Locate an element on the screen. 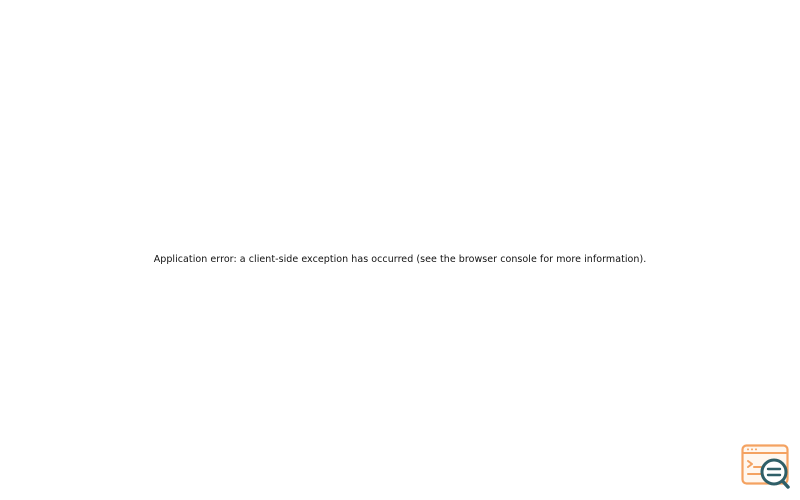 Image resolution: width=800 pixels, height=500 pixels. debug-tool-button is located at coordinates (766, 467).